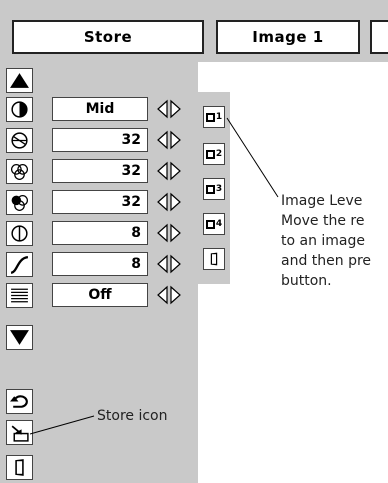 This screenshot has width=388, height=483. Describe the element at coordinates (19, 171) in the screenshot. I see `color-icon` at that location.